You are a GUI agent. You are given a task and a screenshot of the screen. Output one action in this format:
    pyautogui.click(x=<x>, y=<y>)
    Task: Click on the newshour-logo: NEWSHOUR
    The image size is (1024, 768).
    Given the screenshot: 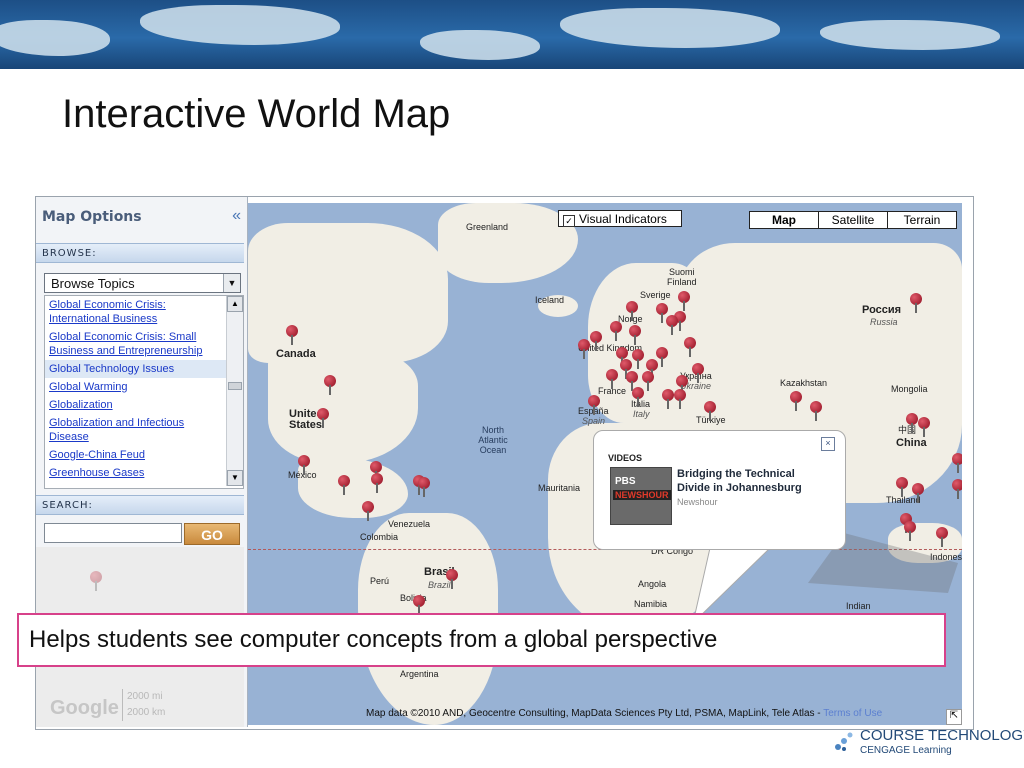 What is the action you would take?
    pyautogui.click(x=642, y=495)
    